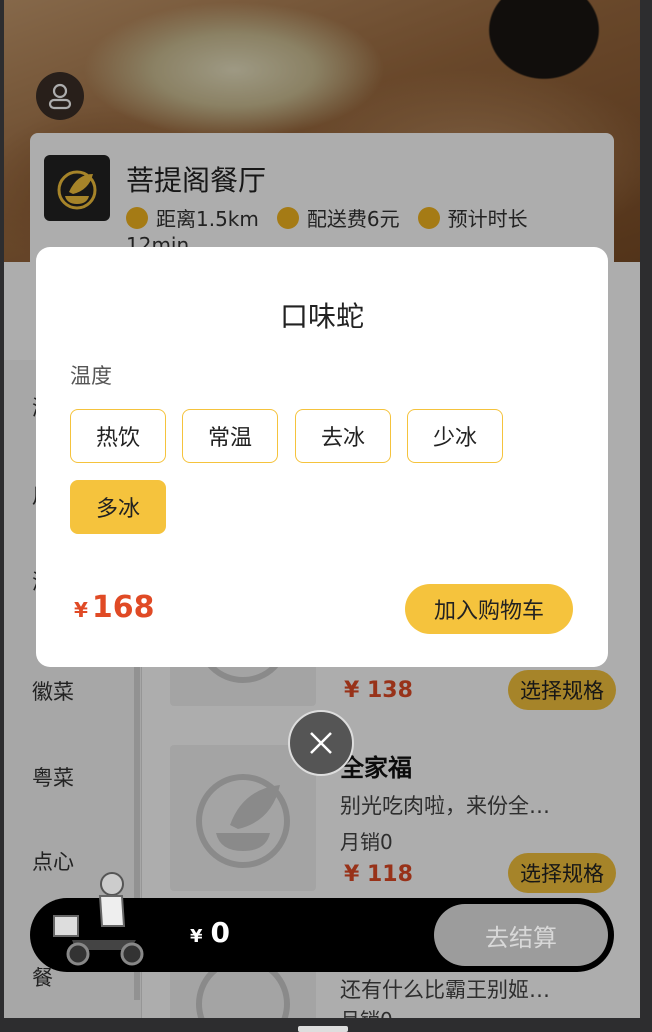 This screenshot has height=1032, width=652. I want to click on modal-price: ¥168, so click(114, 607).